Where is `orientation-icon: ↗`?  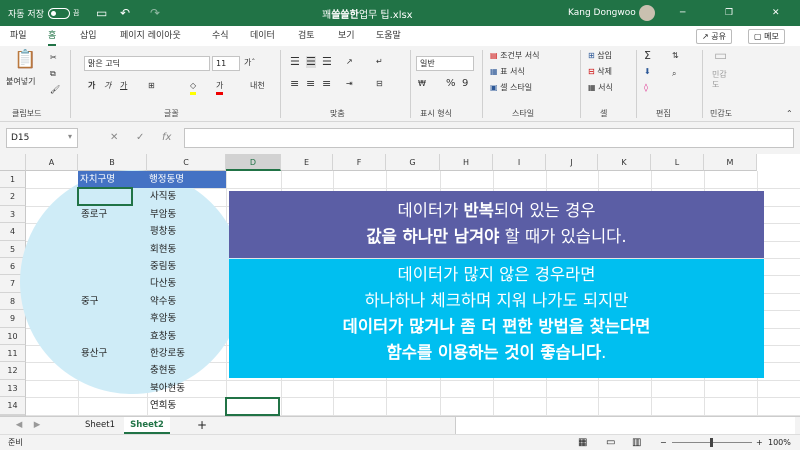 orientation-icon: ↗ is located at coordinates (349, 62).